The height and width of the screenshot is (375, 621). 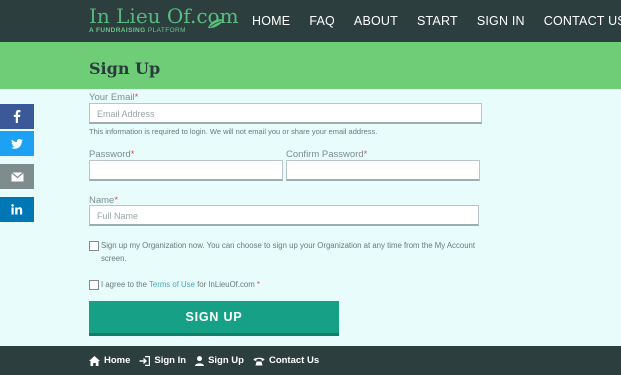 I want to click on site-logo: In Lieu Of.com A FUNDRAISING PLATFORM, so click(x=164, y=22).